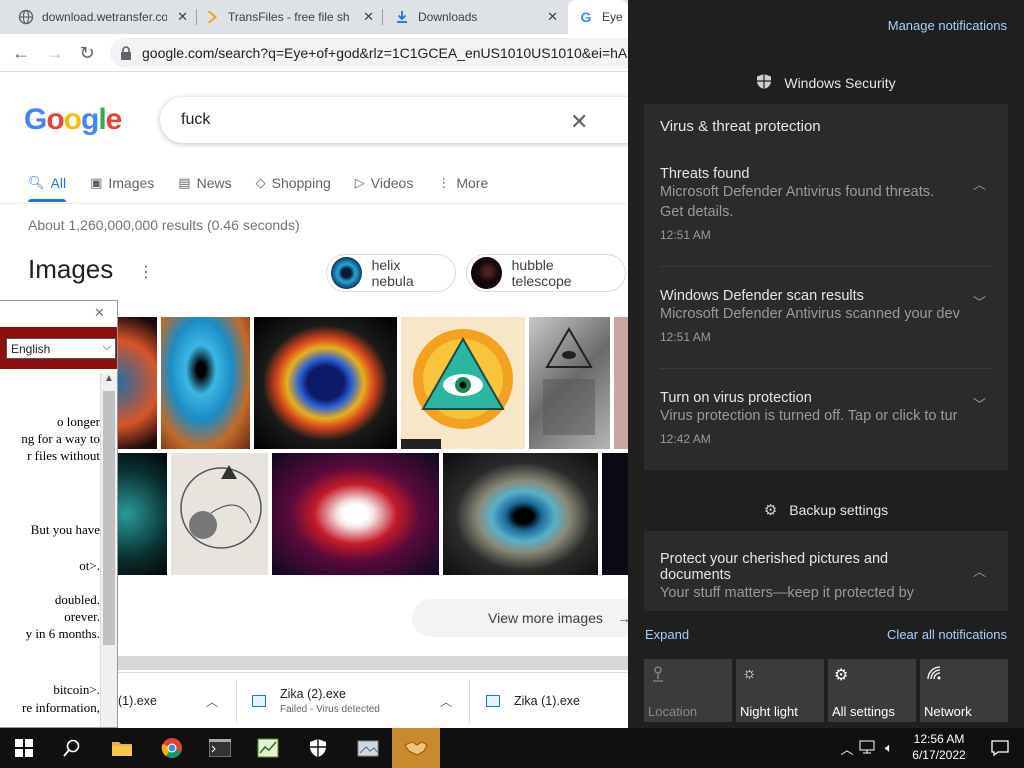  Describe the element at coordinates (172, 748) in the screenshot. I see `chrome-button` at that location.